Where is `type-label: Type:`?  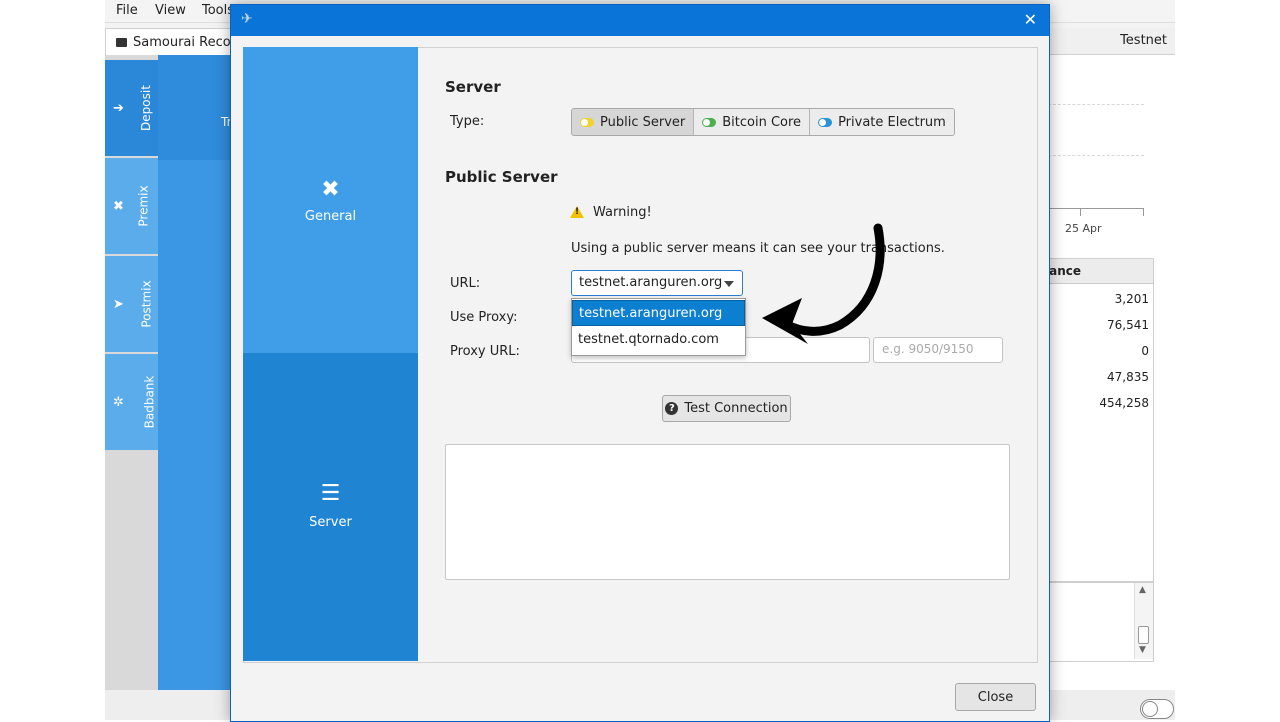 type-label: Type: is located at coordinates (467, 121).